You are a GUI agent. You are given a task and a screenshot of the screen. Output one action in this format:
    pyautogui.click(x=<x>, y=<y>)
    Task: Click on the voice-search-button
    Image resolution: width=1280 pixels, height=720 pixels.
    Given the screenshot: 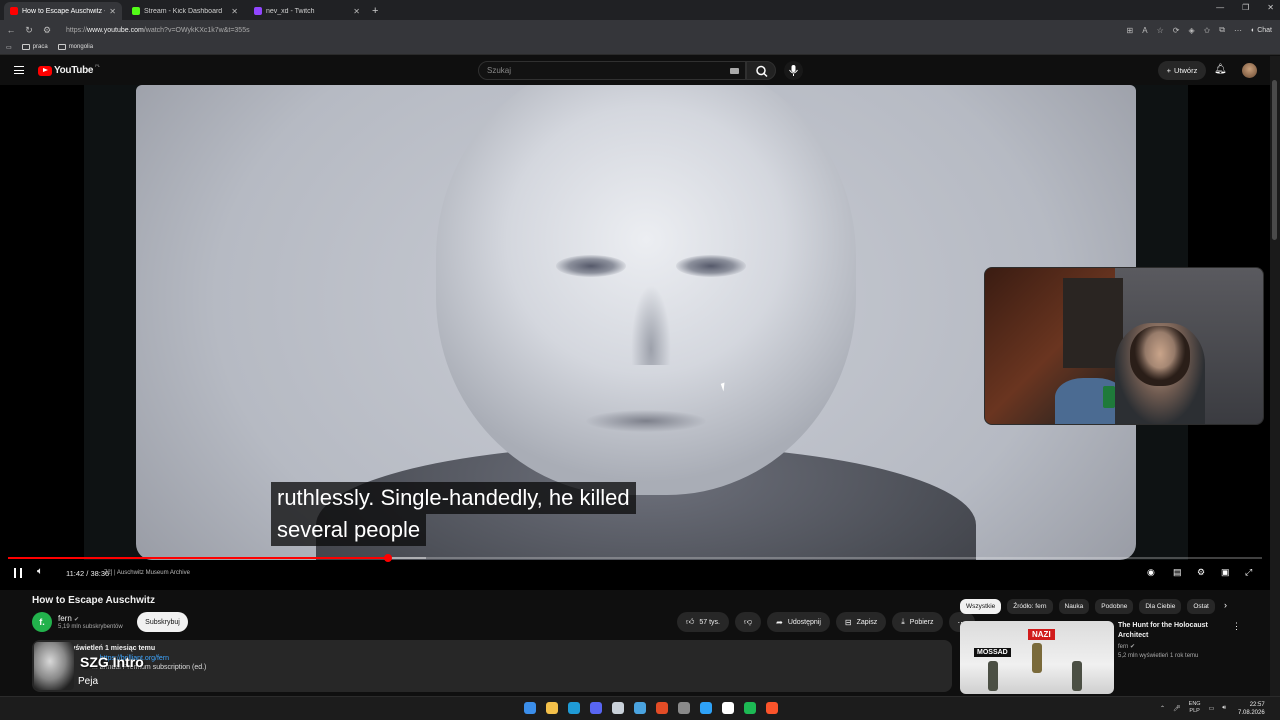 What is the action you would take?
    pyautogui.click(x=793, y=70)
    